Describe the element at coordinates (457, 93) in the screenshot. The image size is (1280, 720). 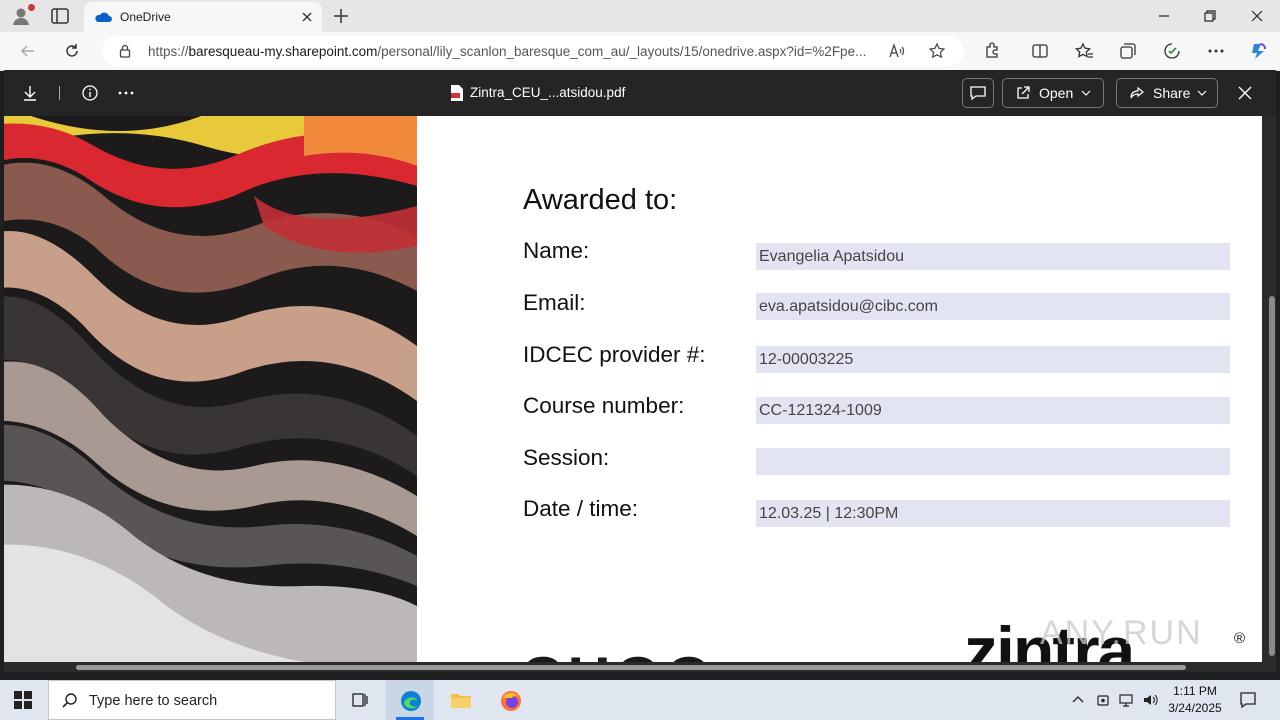
I see `pdf-file-icon` at that location.